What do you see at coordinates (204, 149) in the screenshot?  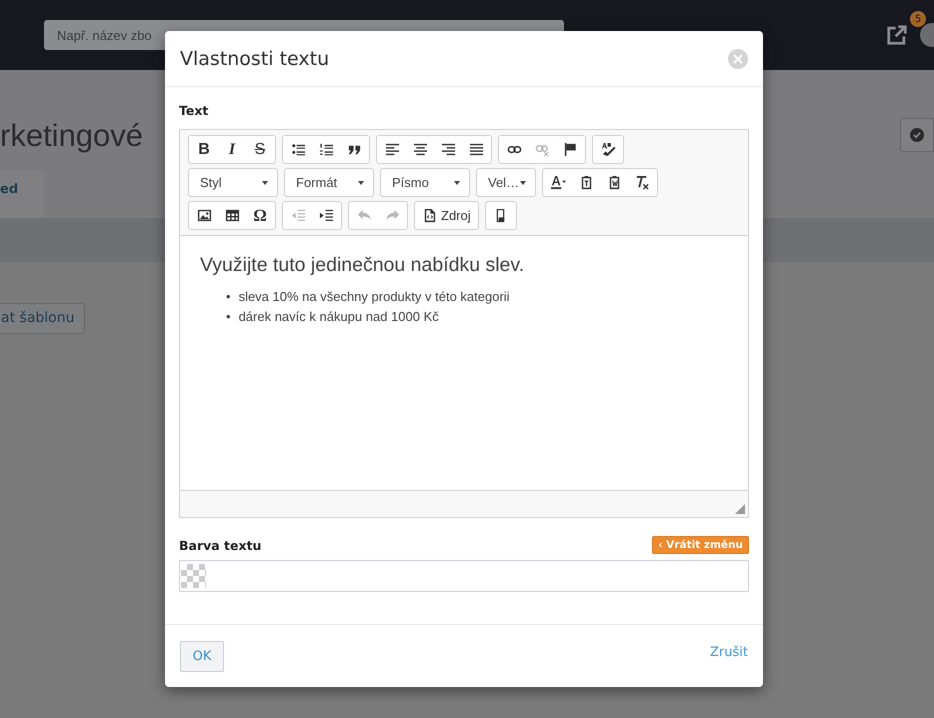 I see `bold-button: B` at bounding box center [204, 149].